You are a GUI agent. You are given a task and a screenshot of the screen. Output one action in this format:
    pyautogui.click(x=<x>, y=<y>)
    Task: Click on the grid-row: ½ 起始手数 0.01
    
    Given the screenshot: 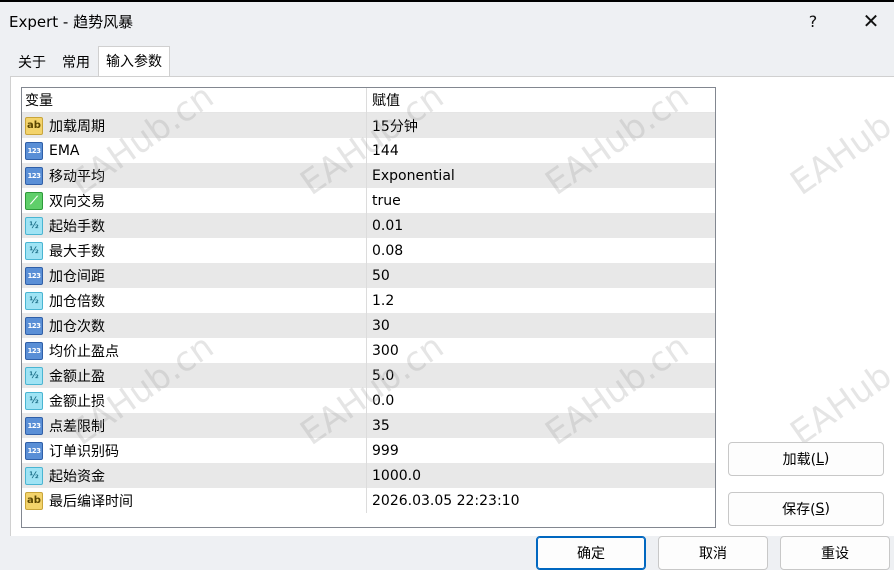 What is the action you would take?
    pyautogui.click(x=368, y=225)
    